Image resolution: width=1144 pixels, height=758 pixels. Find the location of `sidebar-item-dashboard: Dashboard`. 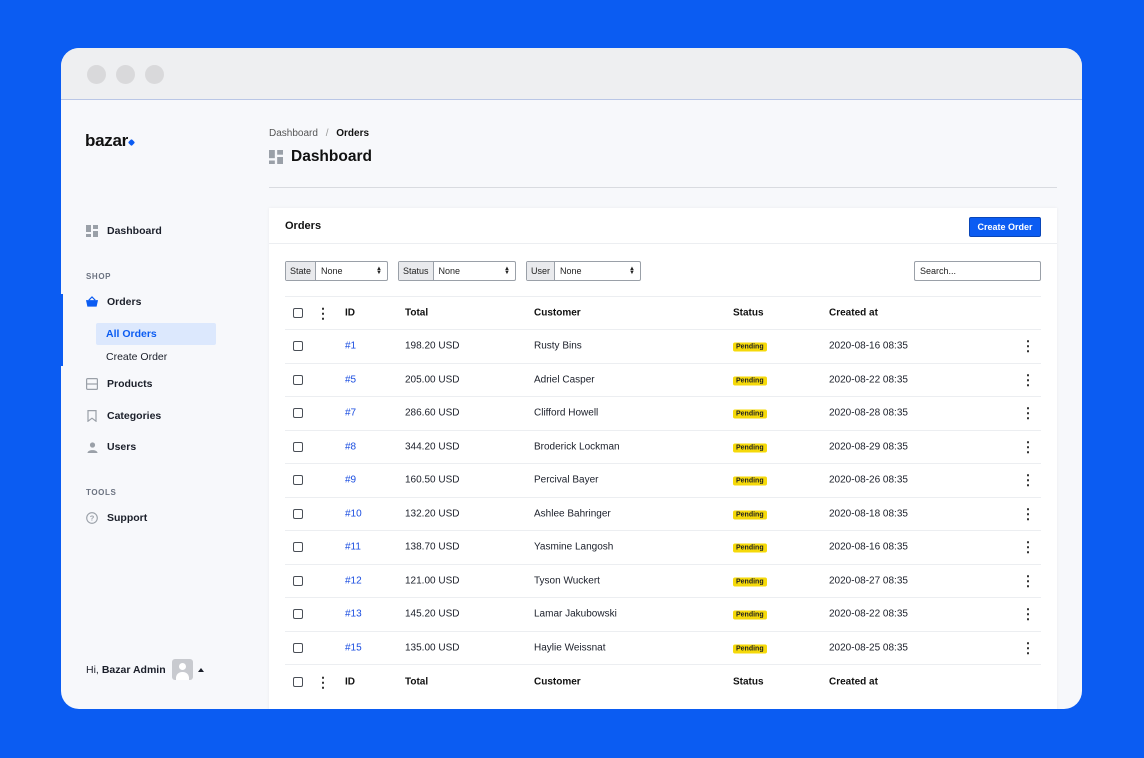

sidebar-item-dashboard: Dashboard is located at coordinates (124, 231).